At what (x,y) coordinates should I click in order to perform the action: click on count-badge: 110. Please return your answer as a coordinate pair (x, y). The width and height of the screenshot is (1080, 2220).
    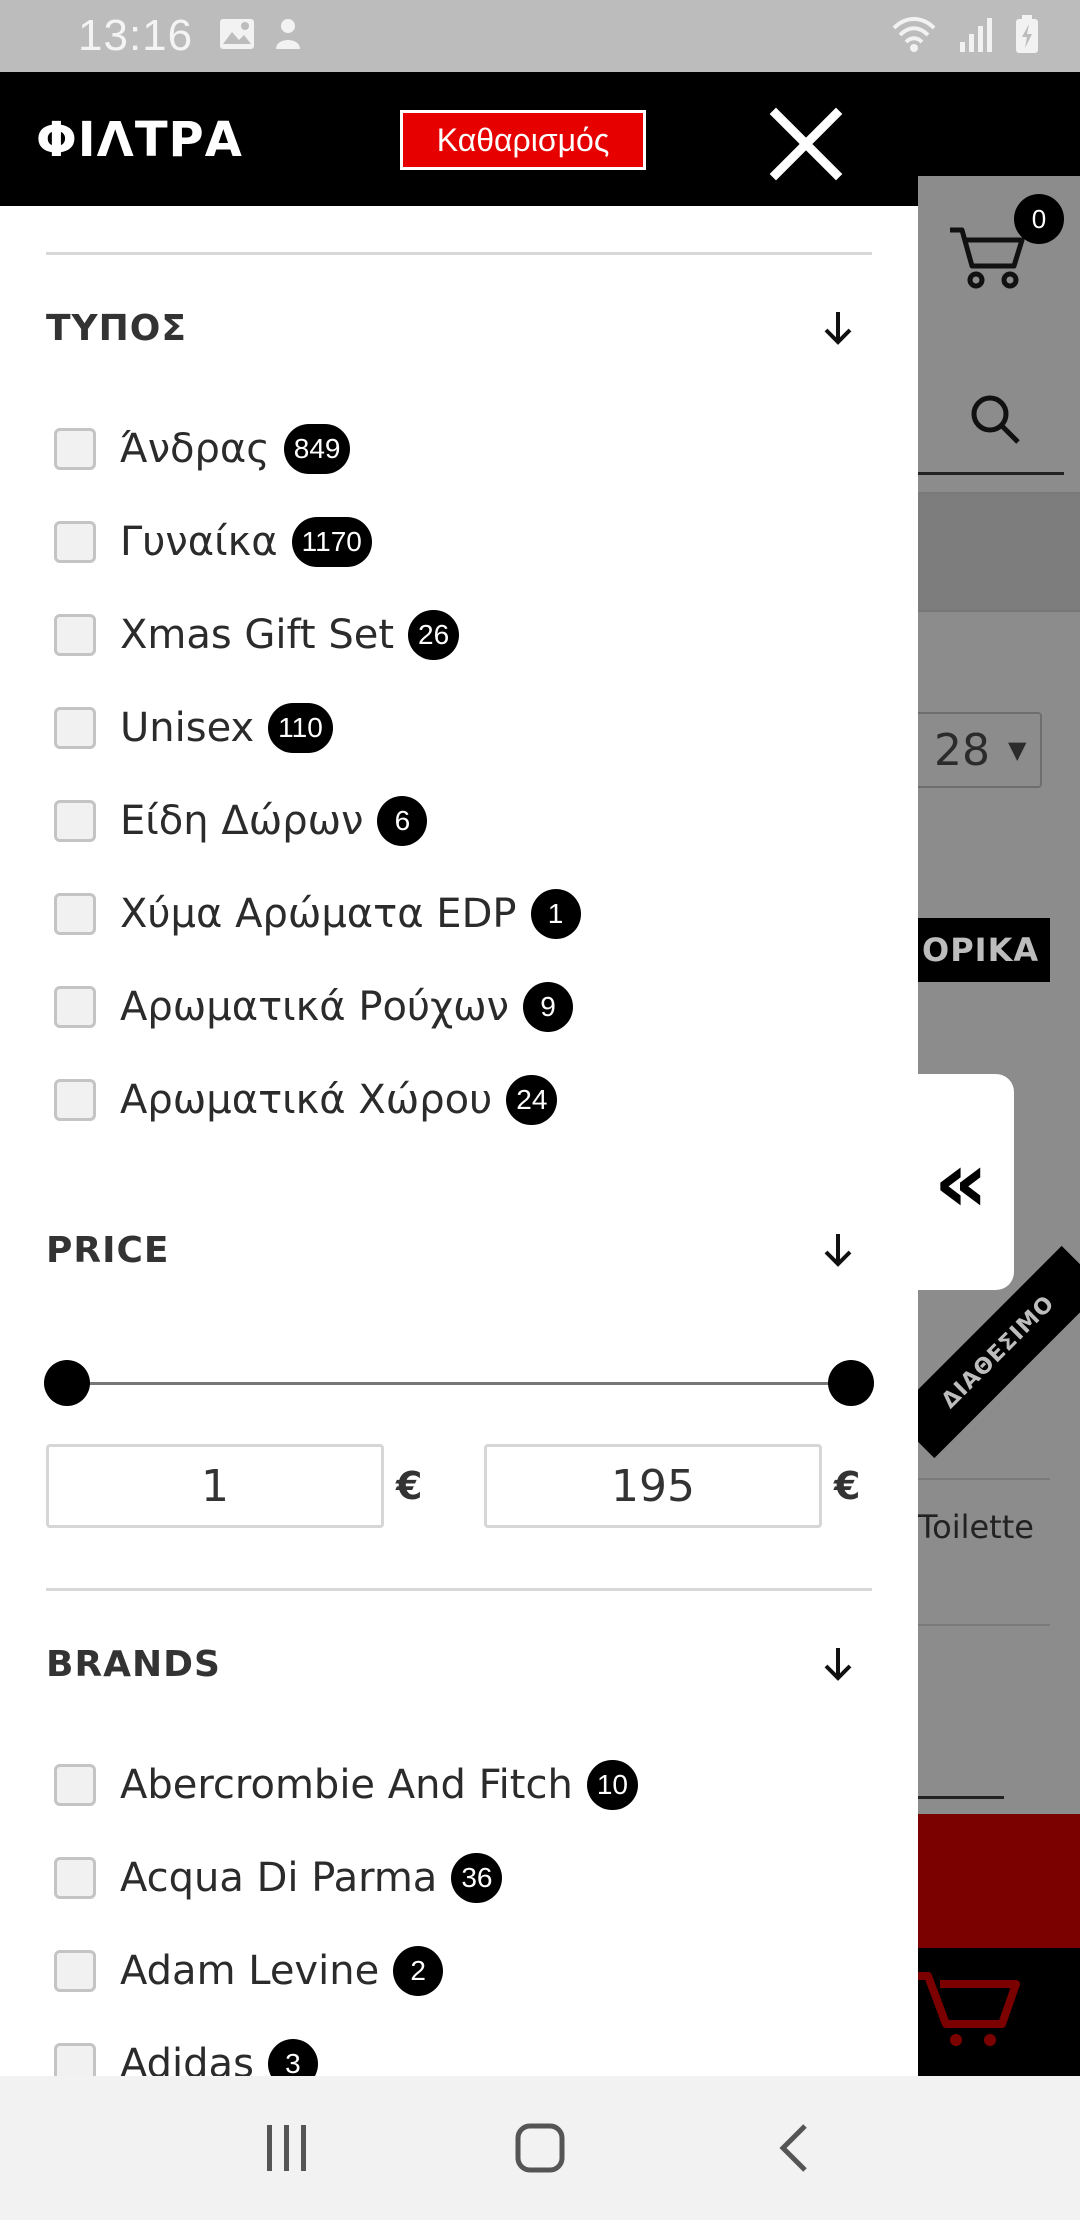
    Looking at the image, I should click on (300, 728).